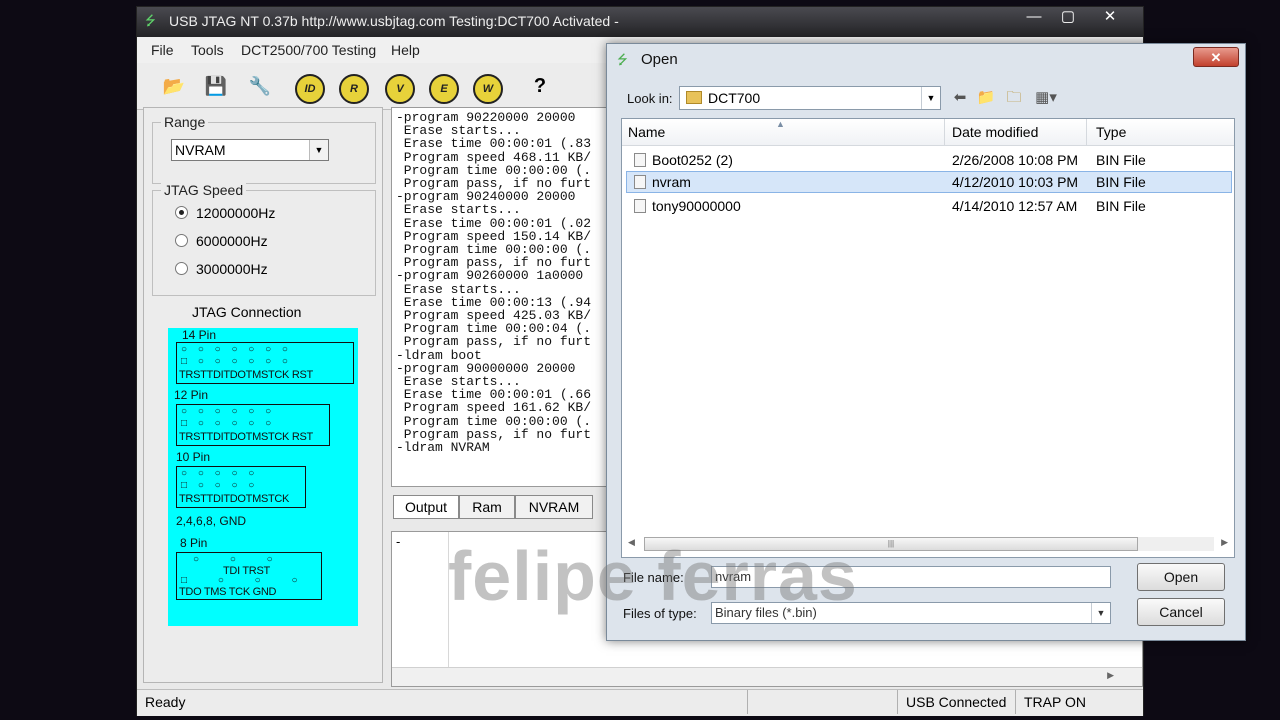  I want to click on file-list-hscrollbar: ◀ ||| ▶, so click(928, 544).